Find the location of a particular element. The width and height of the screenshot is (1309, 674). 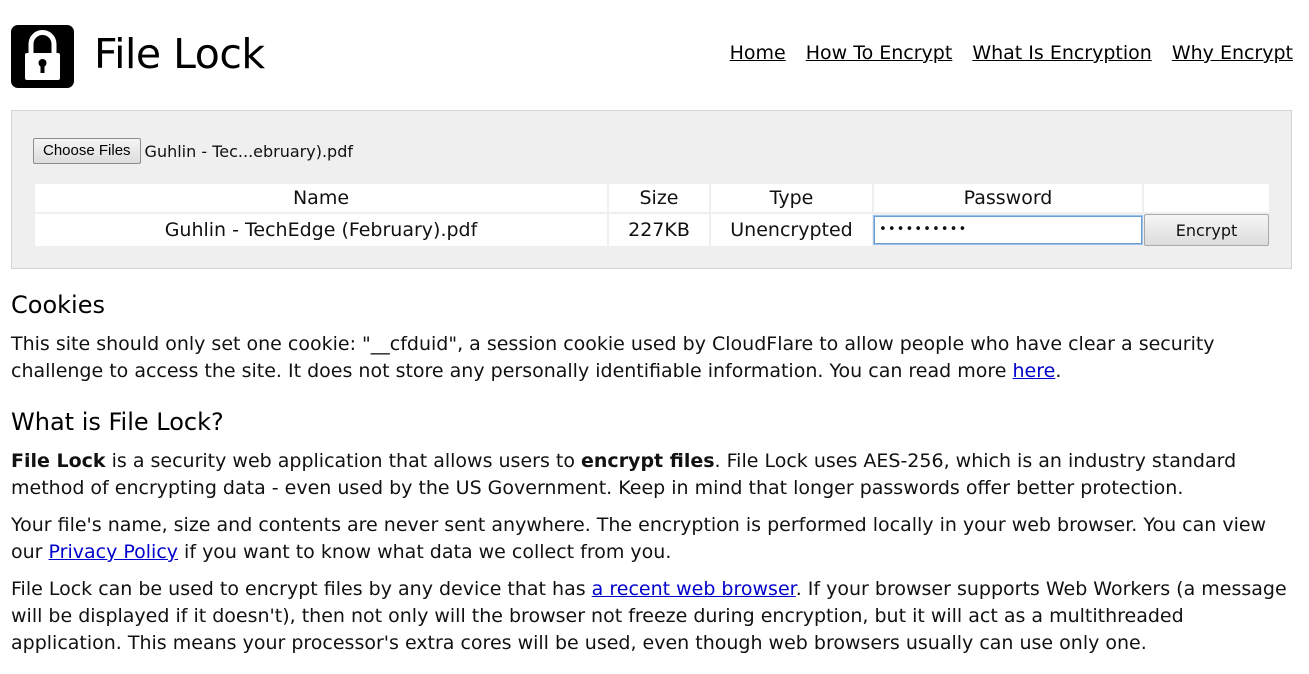

chosen-file-name: Guhlin - Tec...ebruary).pdf is located at coordinates (248, 151).